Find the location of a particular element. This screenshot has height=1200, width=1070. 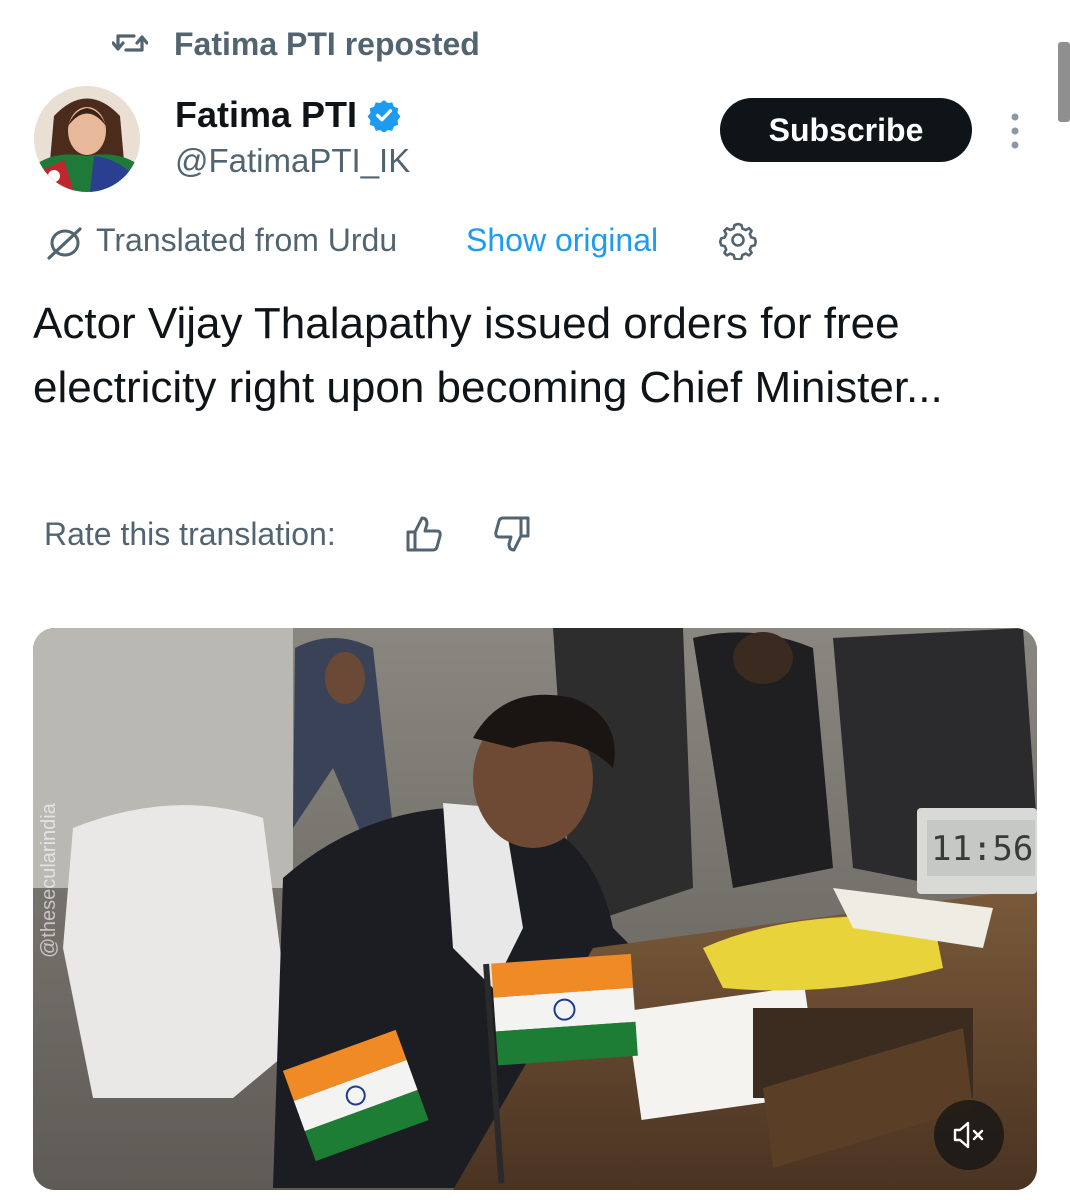

translate-icon is located at coordinates (64, 243).